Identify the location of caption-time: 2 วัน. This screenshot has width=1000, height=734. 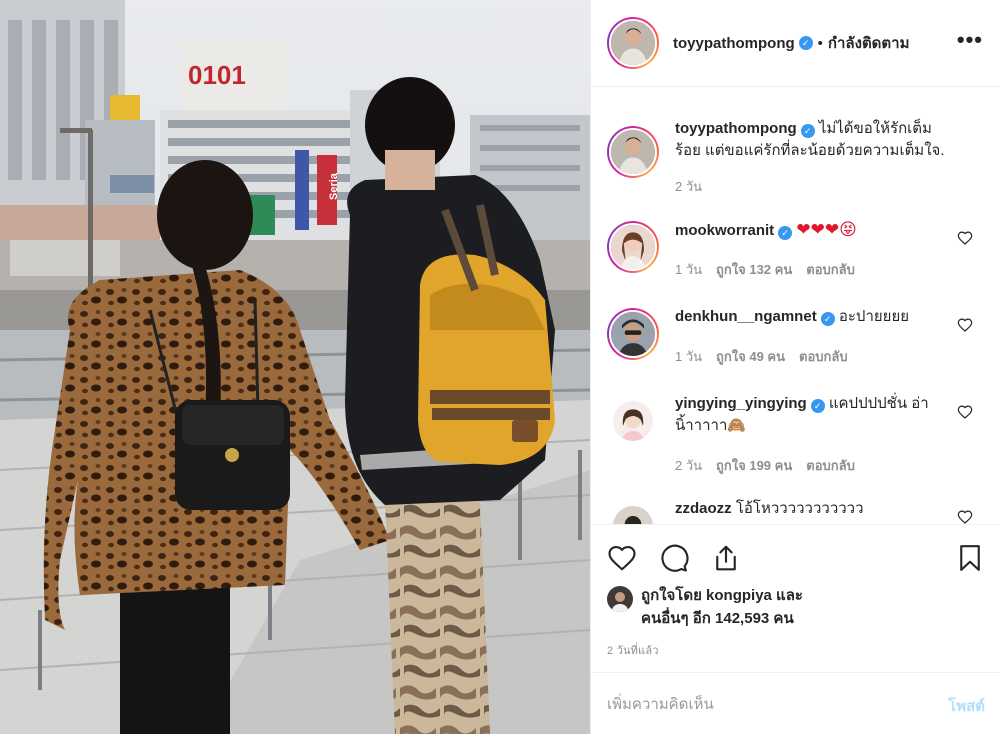
(688, 186).